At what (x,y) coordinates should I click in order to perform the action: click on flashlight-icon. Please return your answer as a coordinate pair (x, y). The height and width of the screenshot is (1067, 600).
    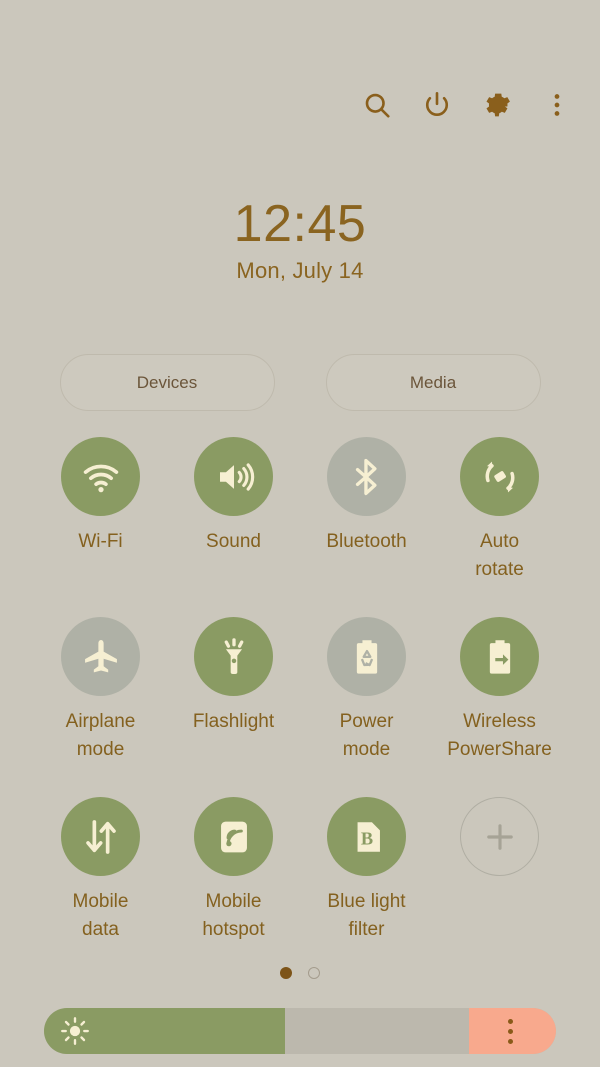
    Looking at the image, I should click on (233, 657).